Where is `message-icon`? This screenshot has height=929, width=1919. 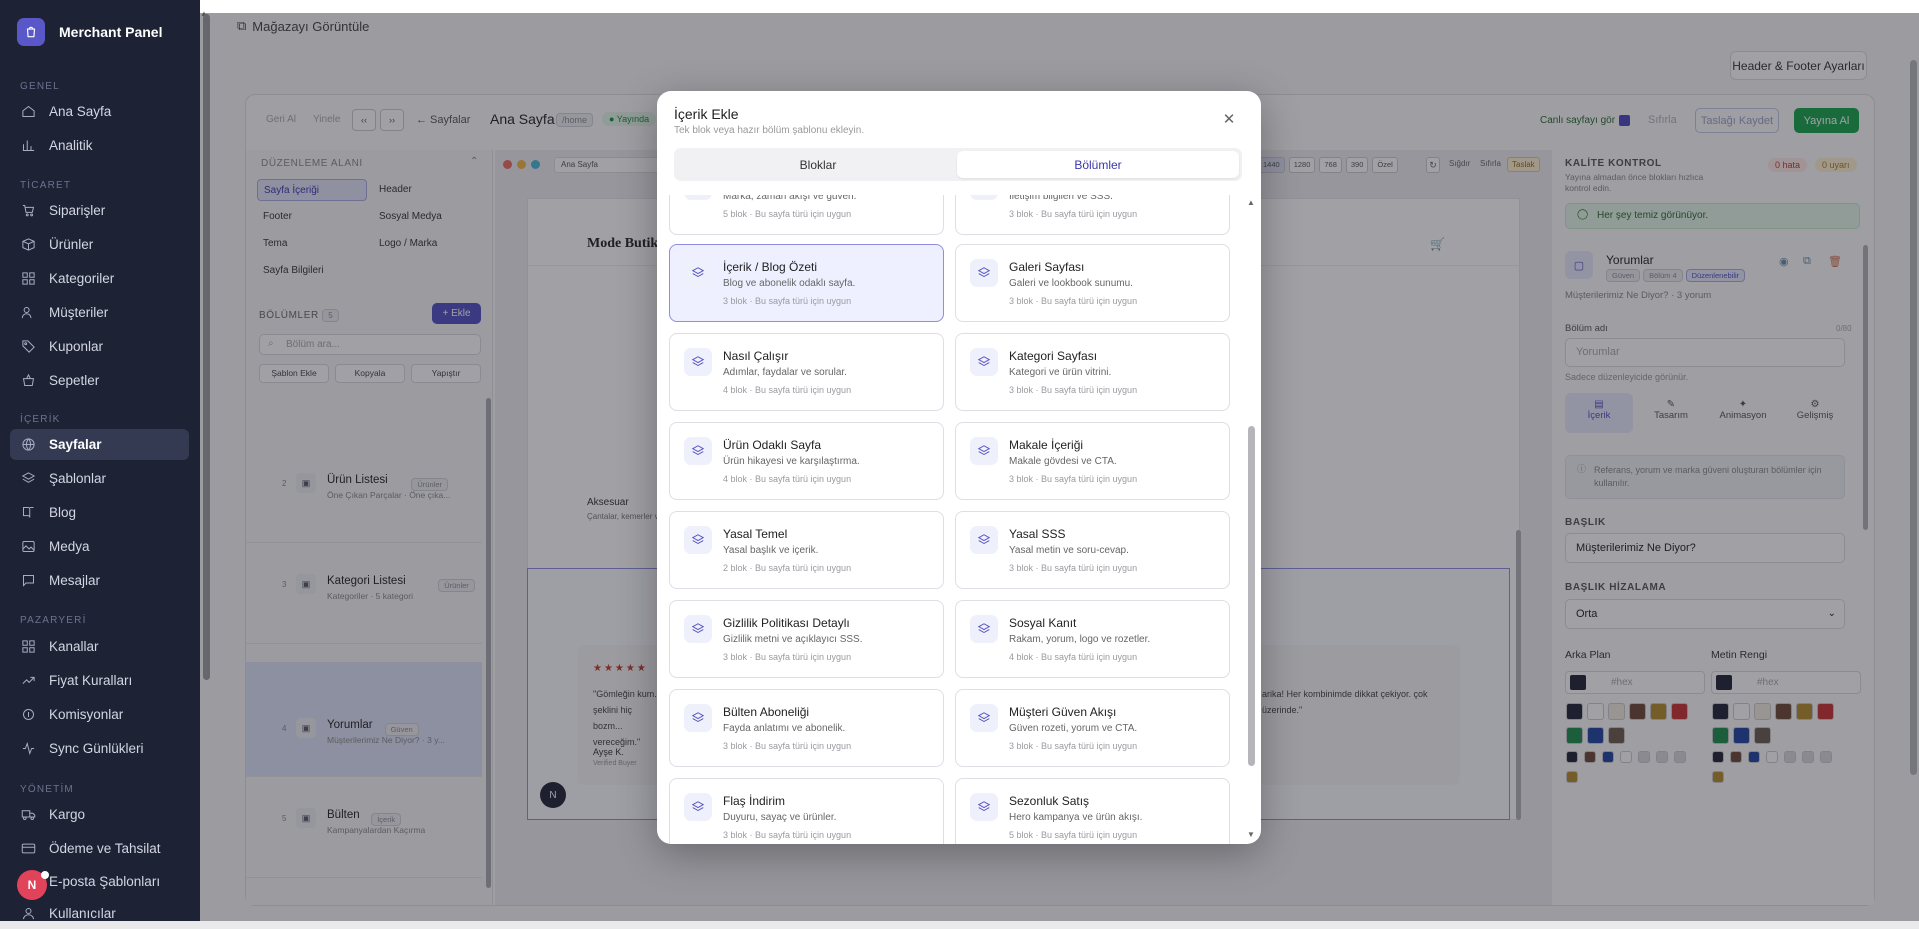 message-icon is located at coordinates (28, 581).